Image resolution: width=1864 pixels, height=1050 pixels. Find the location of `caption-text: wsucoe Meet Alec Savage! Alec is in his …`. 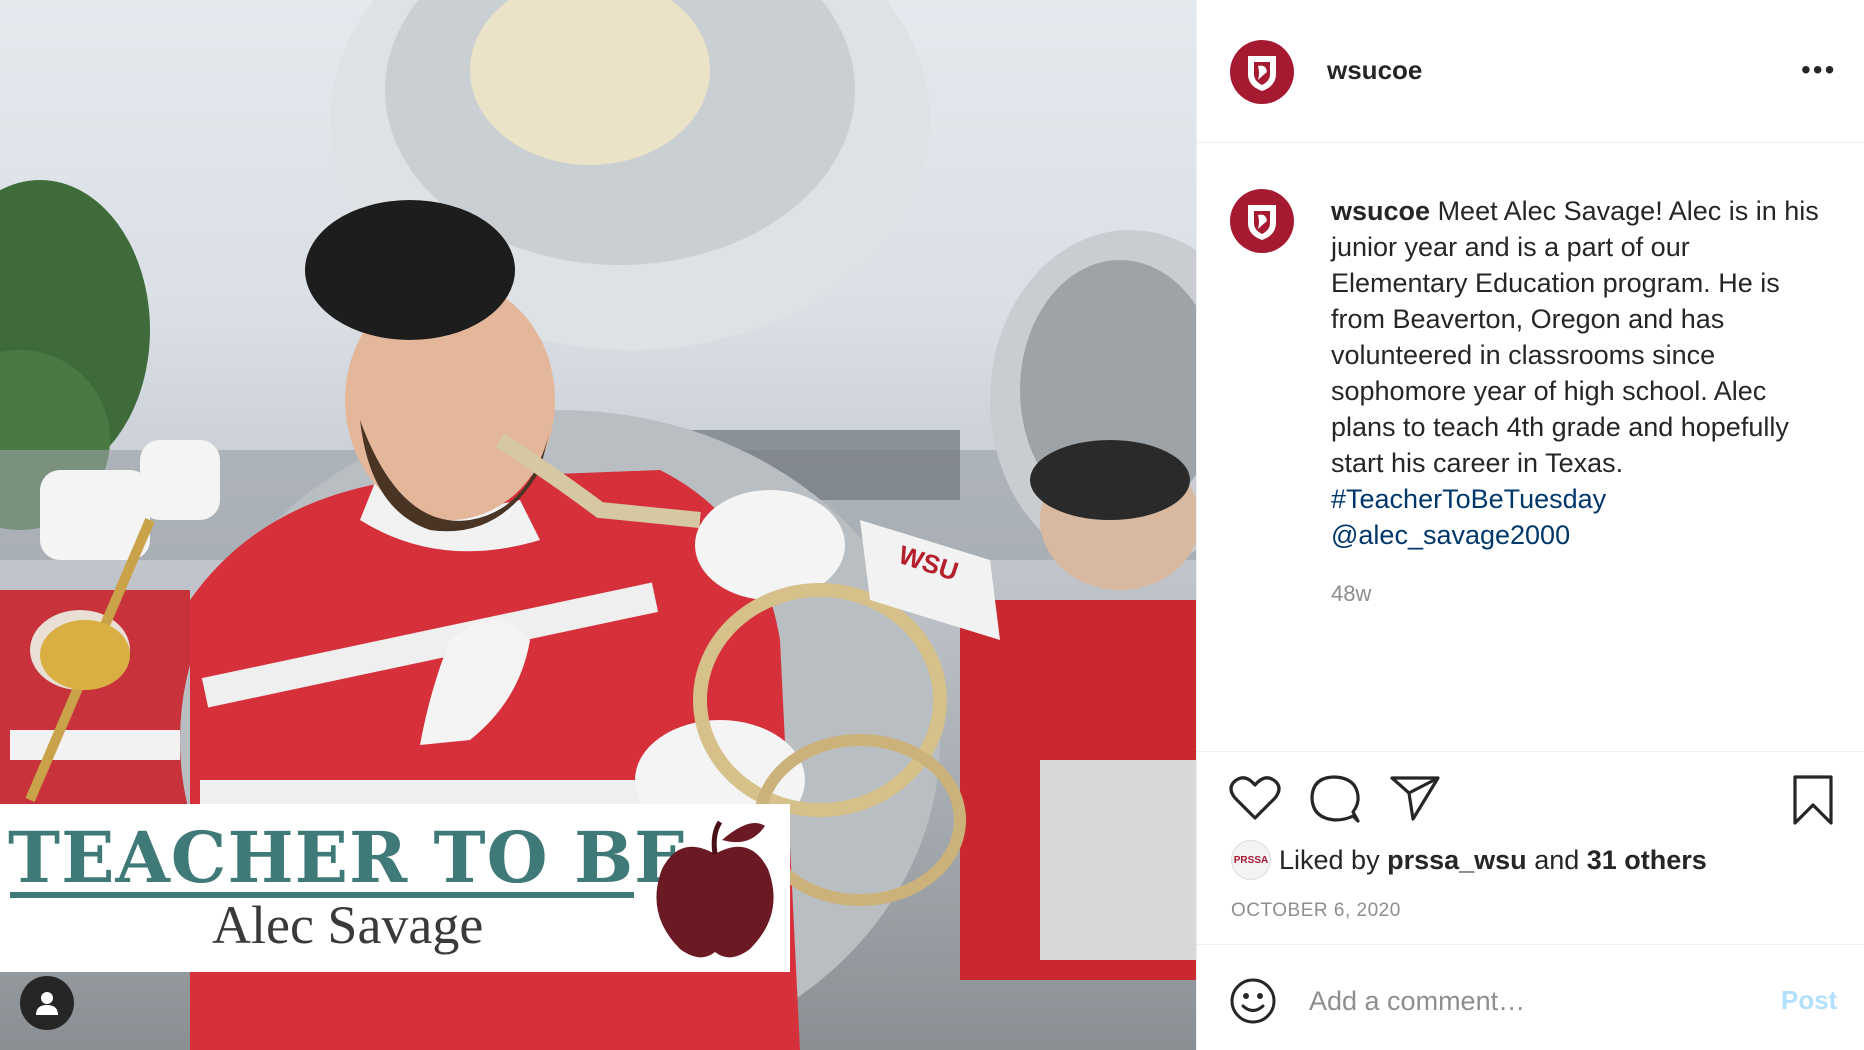

caption-text: wsucoe Meet Alec Savage! Alec is in his … is located at coordinates (1581, 373).